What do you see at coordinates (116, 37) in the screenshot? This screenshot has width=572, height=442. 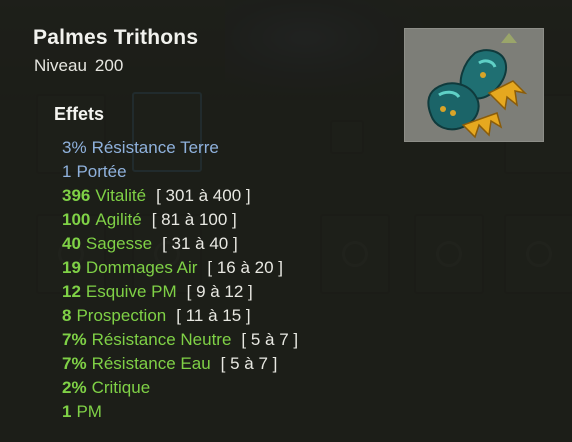 I see `item-name: Palmes Trithons` at bounding box center [116, 37].